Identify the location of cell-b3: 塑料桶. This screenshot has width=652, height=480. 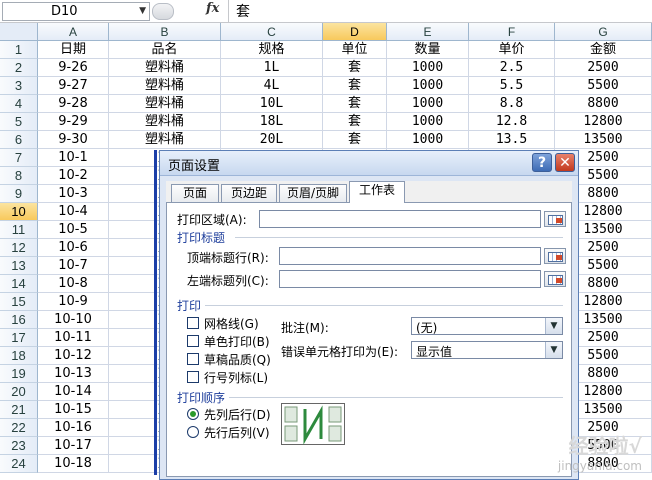
(165, 86).